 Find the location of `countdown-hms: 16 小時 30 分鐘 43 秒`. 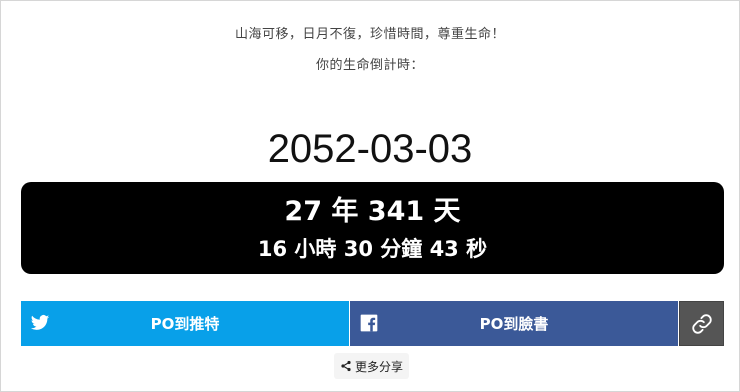

countdown-hms: 16 小時 30 分鐘 43 秒 is located at coordinates (372, 249).